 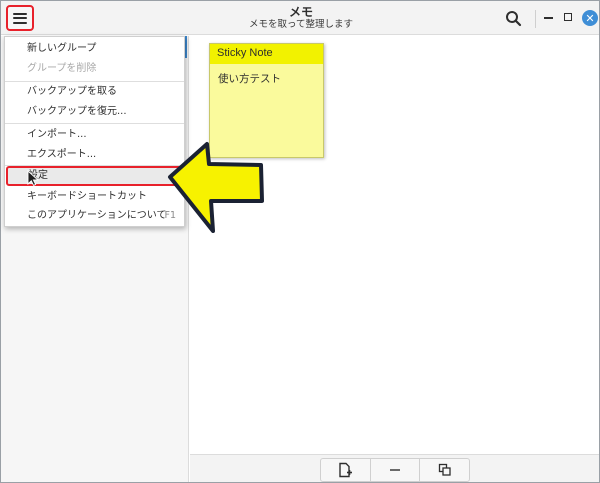 I want to click on duplicate-note-button, so click(x=444, y=470).